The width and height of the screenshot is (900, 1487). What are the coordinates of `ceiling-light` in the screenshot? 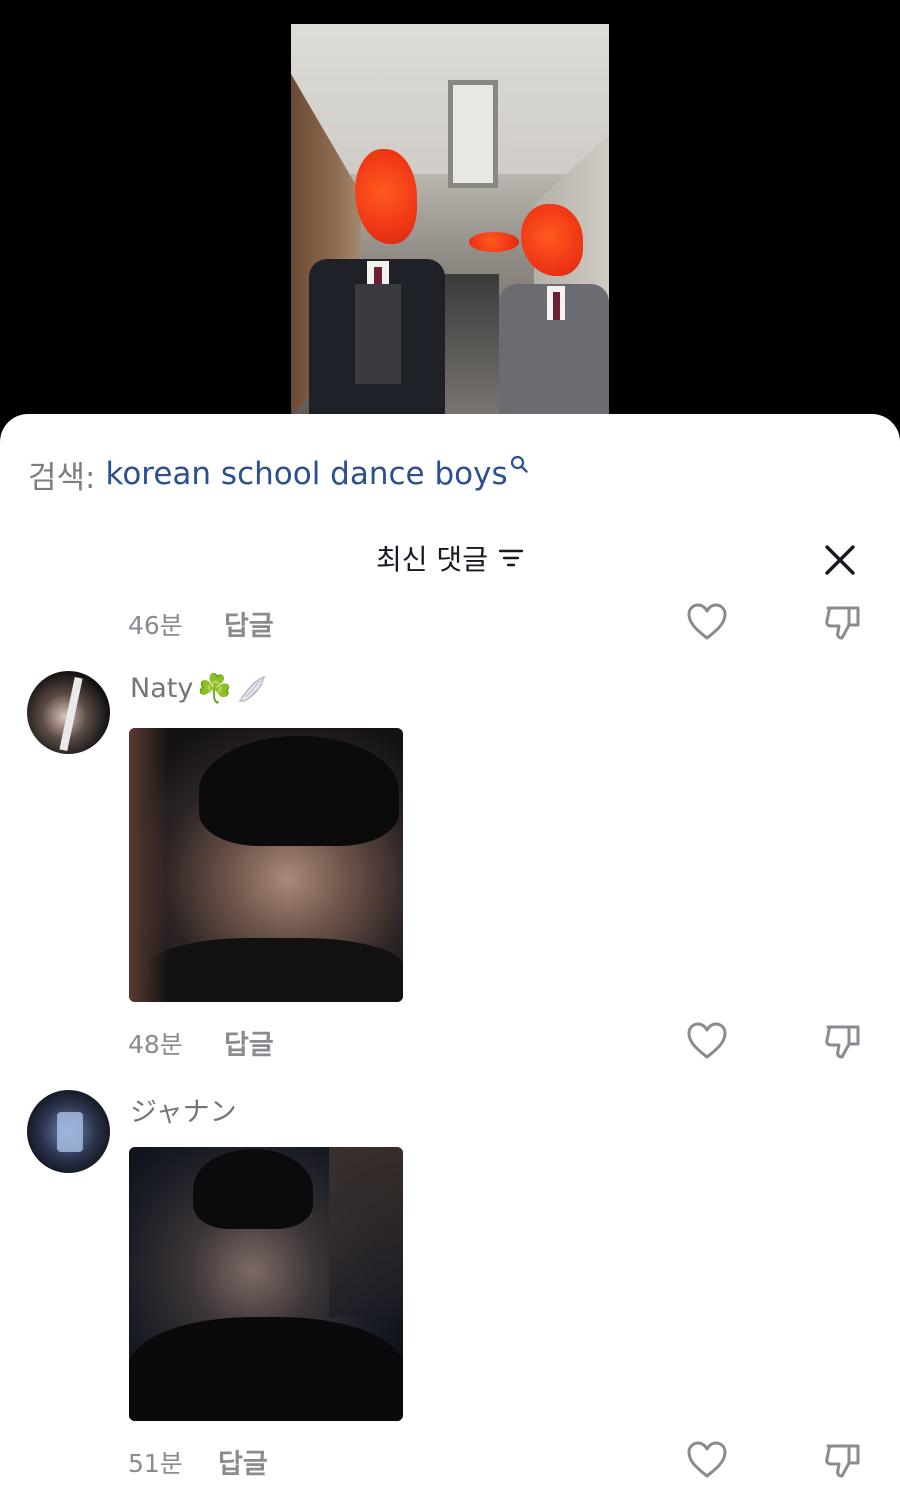 It's located at (473, 134).